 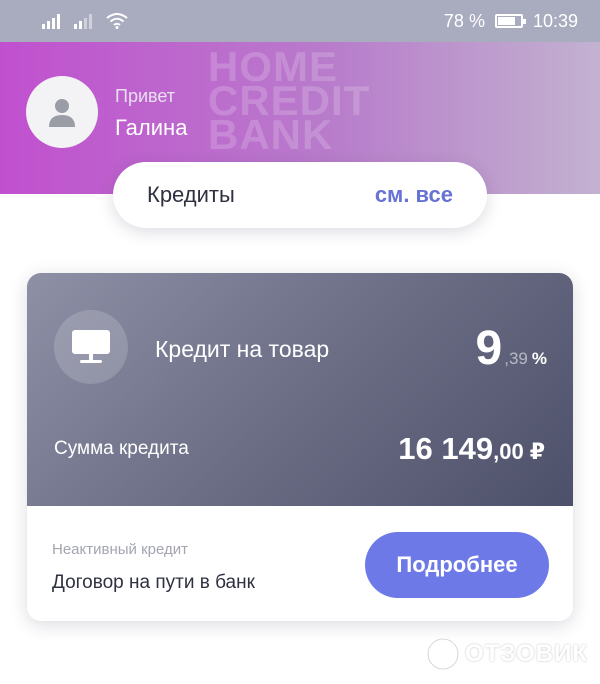 I want to click on battery-icon, so click(x=510, y=21).